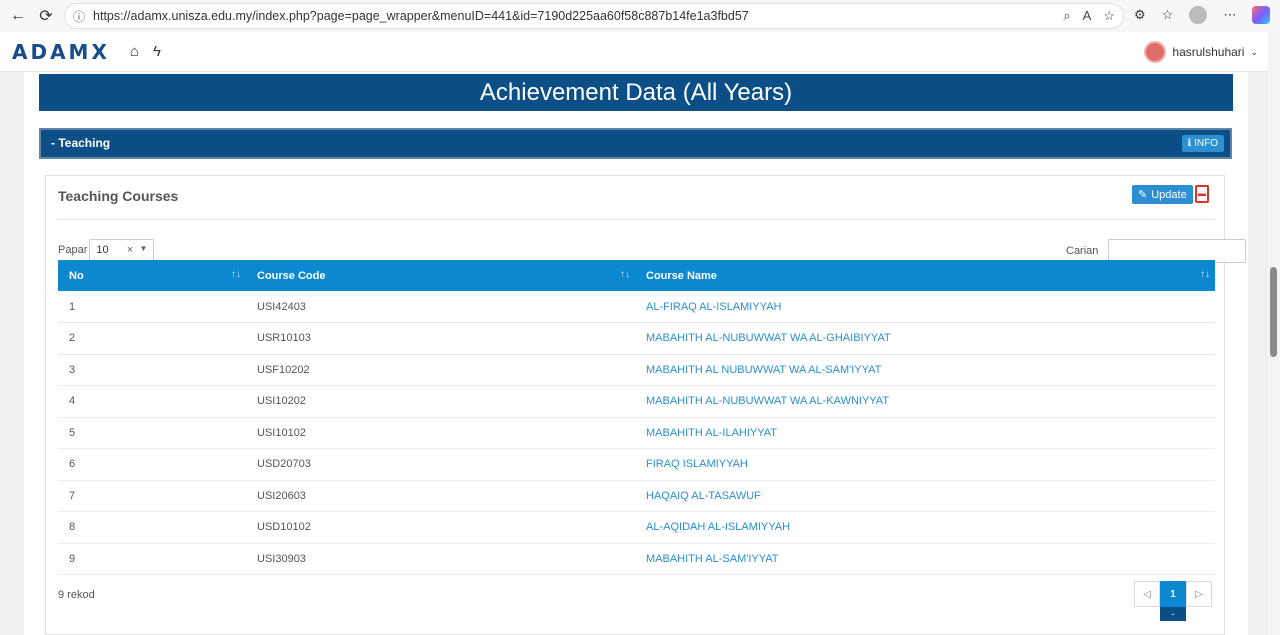  Describe the element at coordinates (152, 401) in the screenshot. I see `cell-no: 4` at that location.